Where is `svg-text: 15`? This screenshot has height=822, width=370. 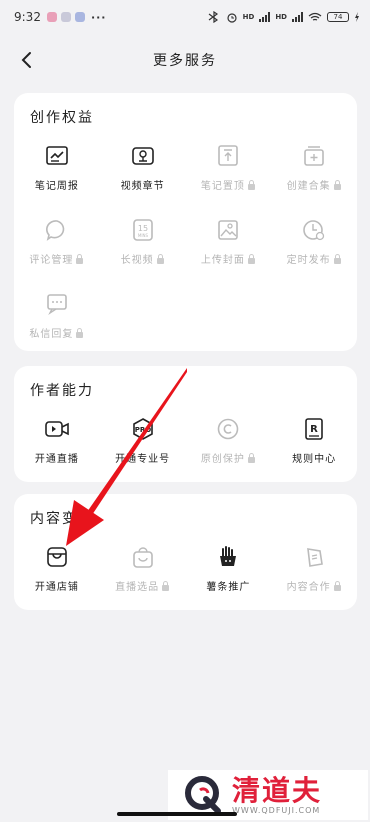 svg-text: 15 is located at coordinates (143, 228).